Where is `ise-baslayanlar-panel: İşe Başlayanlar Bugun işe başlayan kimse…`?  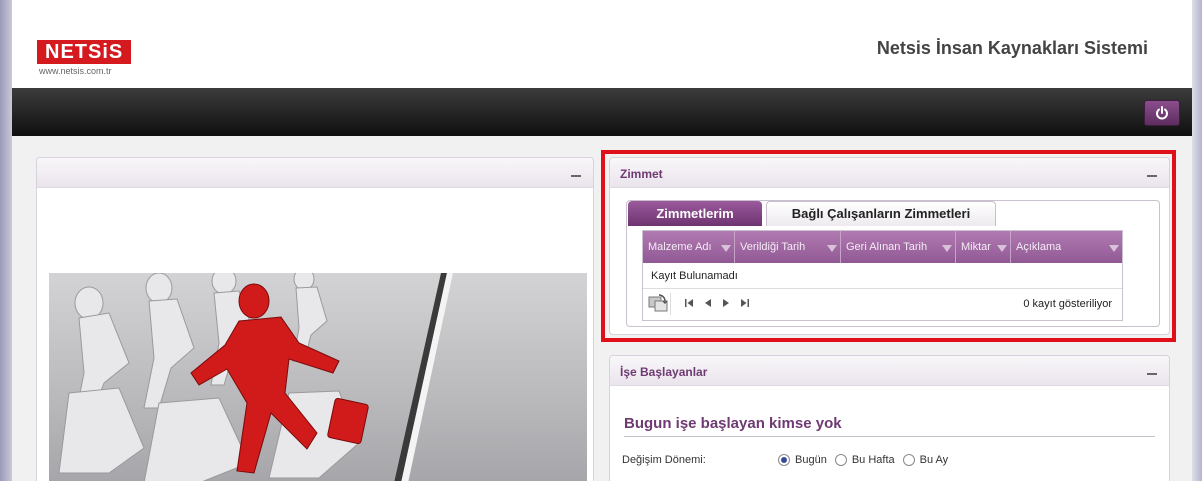 ise-baslayanlar-panel: İşe Başlayanlar Bugun işe başlayan kimse… is located at coordinates (889, 418).